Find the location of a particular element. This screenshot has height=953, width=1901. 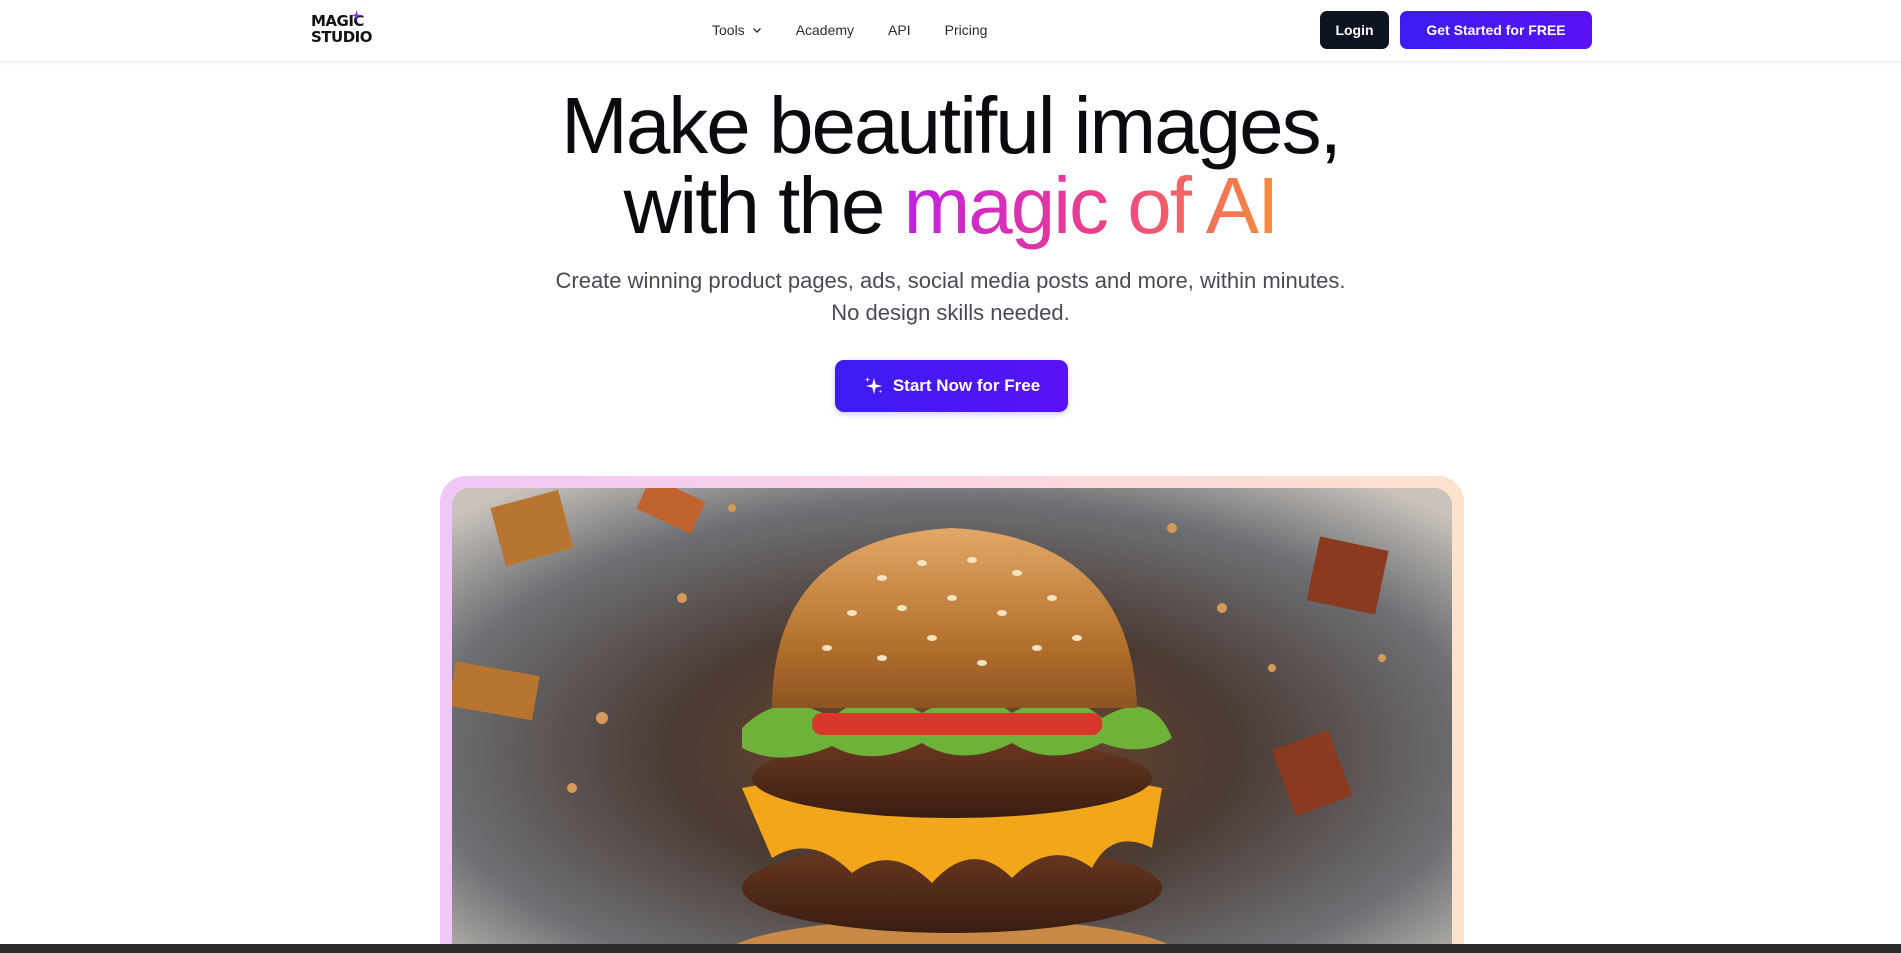

hero-title-plain: with the is located at coordinates (763, 205).